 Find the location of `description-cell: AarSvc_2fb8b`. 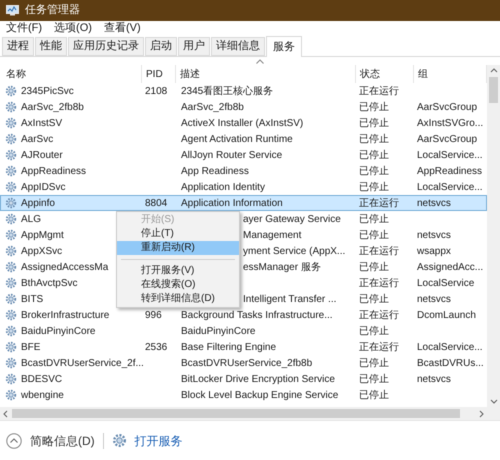

description-cell: AarSvc_2fb8b is located at coordinates (212, 107).